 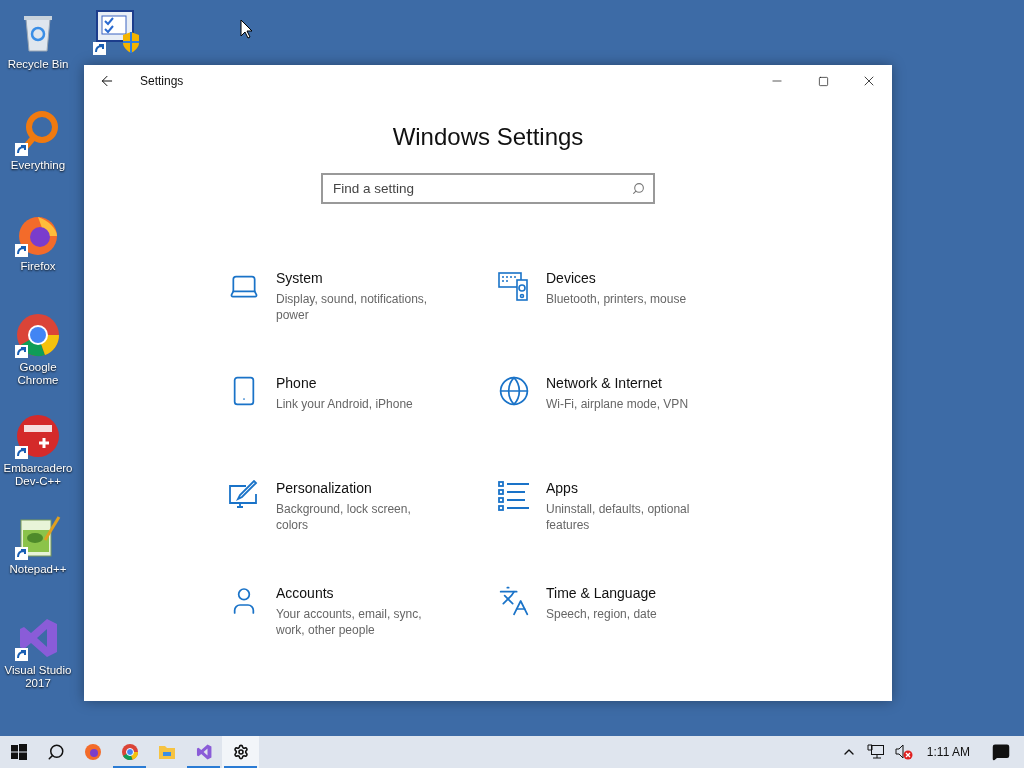 I want to click on settings-category: Accounts Your accounts, email, sync, work, other people, so click(x=363, y=637).